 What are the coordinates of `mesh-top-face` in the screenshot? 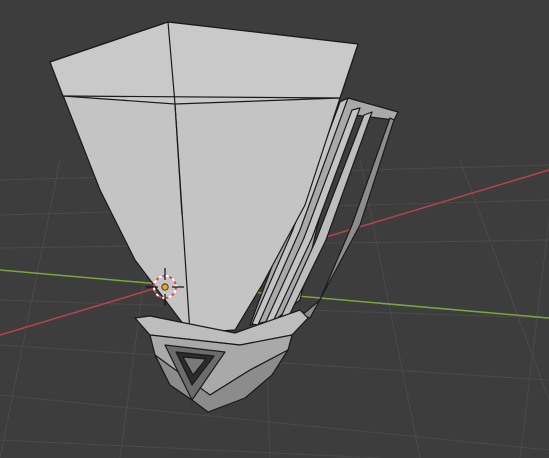 It's located at (204, 63).